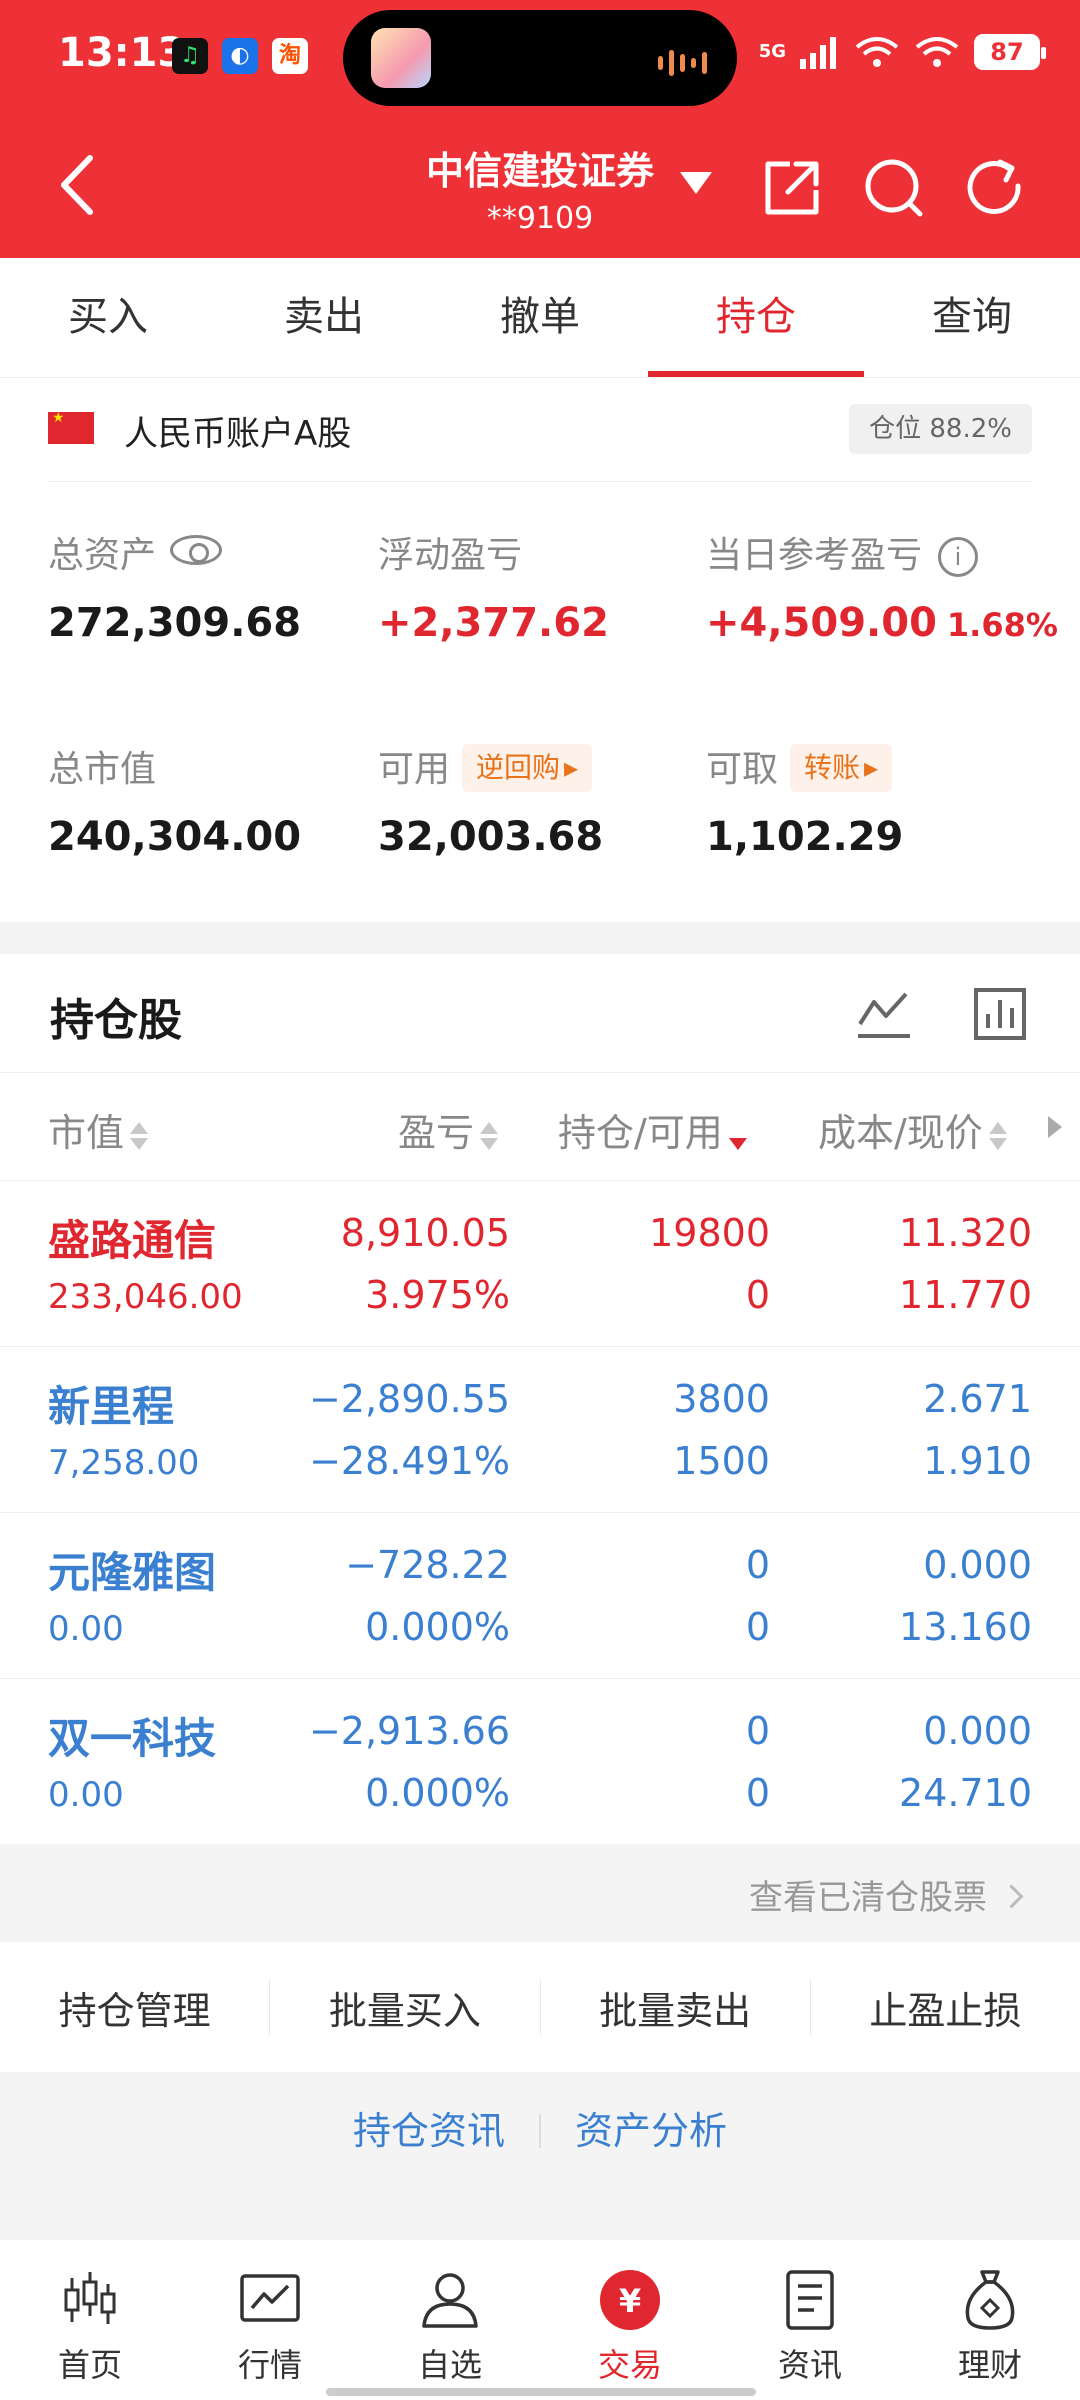  Describe the element at coordinates (190, 56) in the screenshot. I see `music-notification-icon: ♫` at that location.